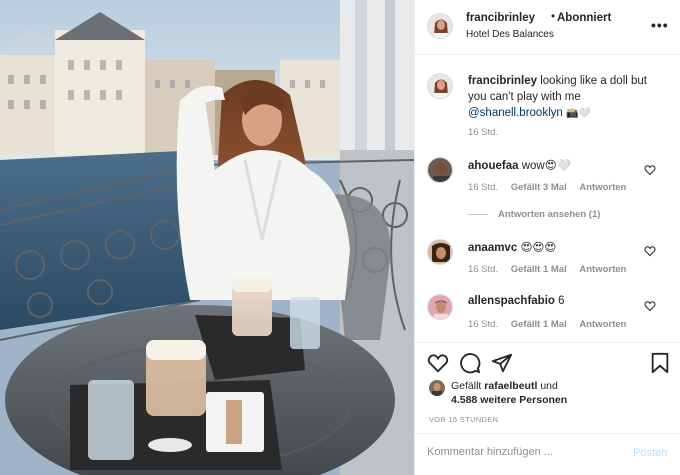  What do you see at coordinates (509, 400) in the screenshot?
I see `likes-others-link: 4.588 weitere Personen` at bounding box center [509, 400].